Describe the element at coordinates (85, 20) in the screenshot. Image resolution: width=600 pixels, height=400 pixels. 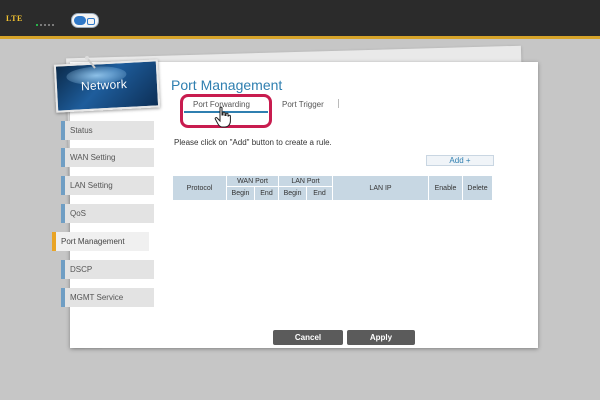
I see `wifi-toggle-icon` at that location.